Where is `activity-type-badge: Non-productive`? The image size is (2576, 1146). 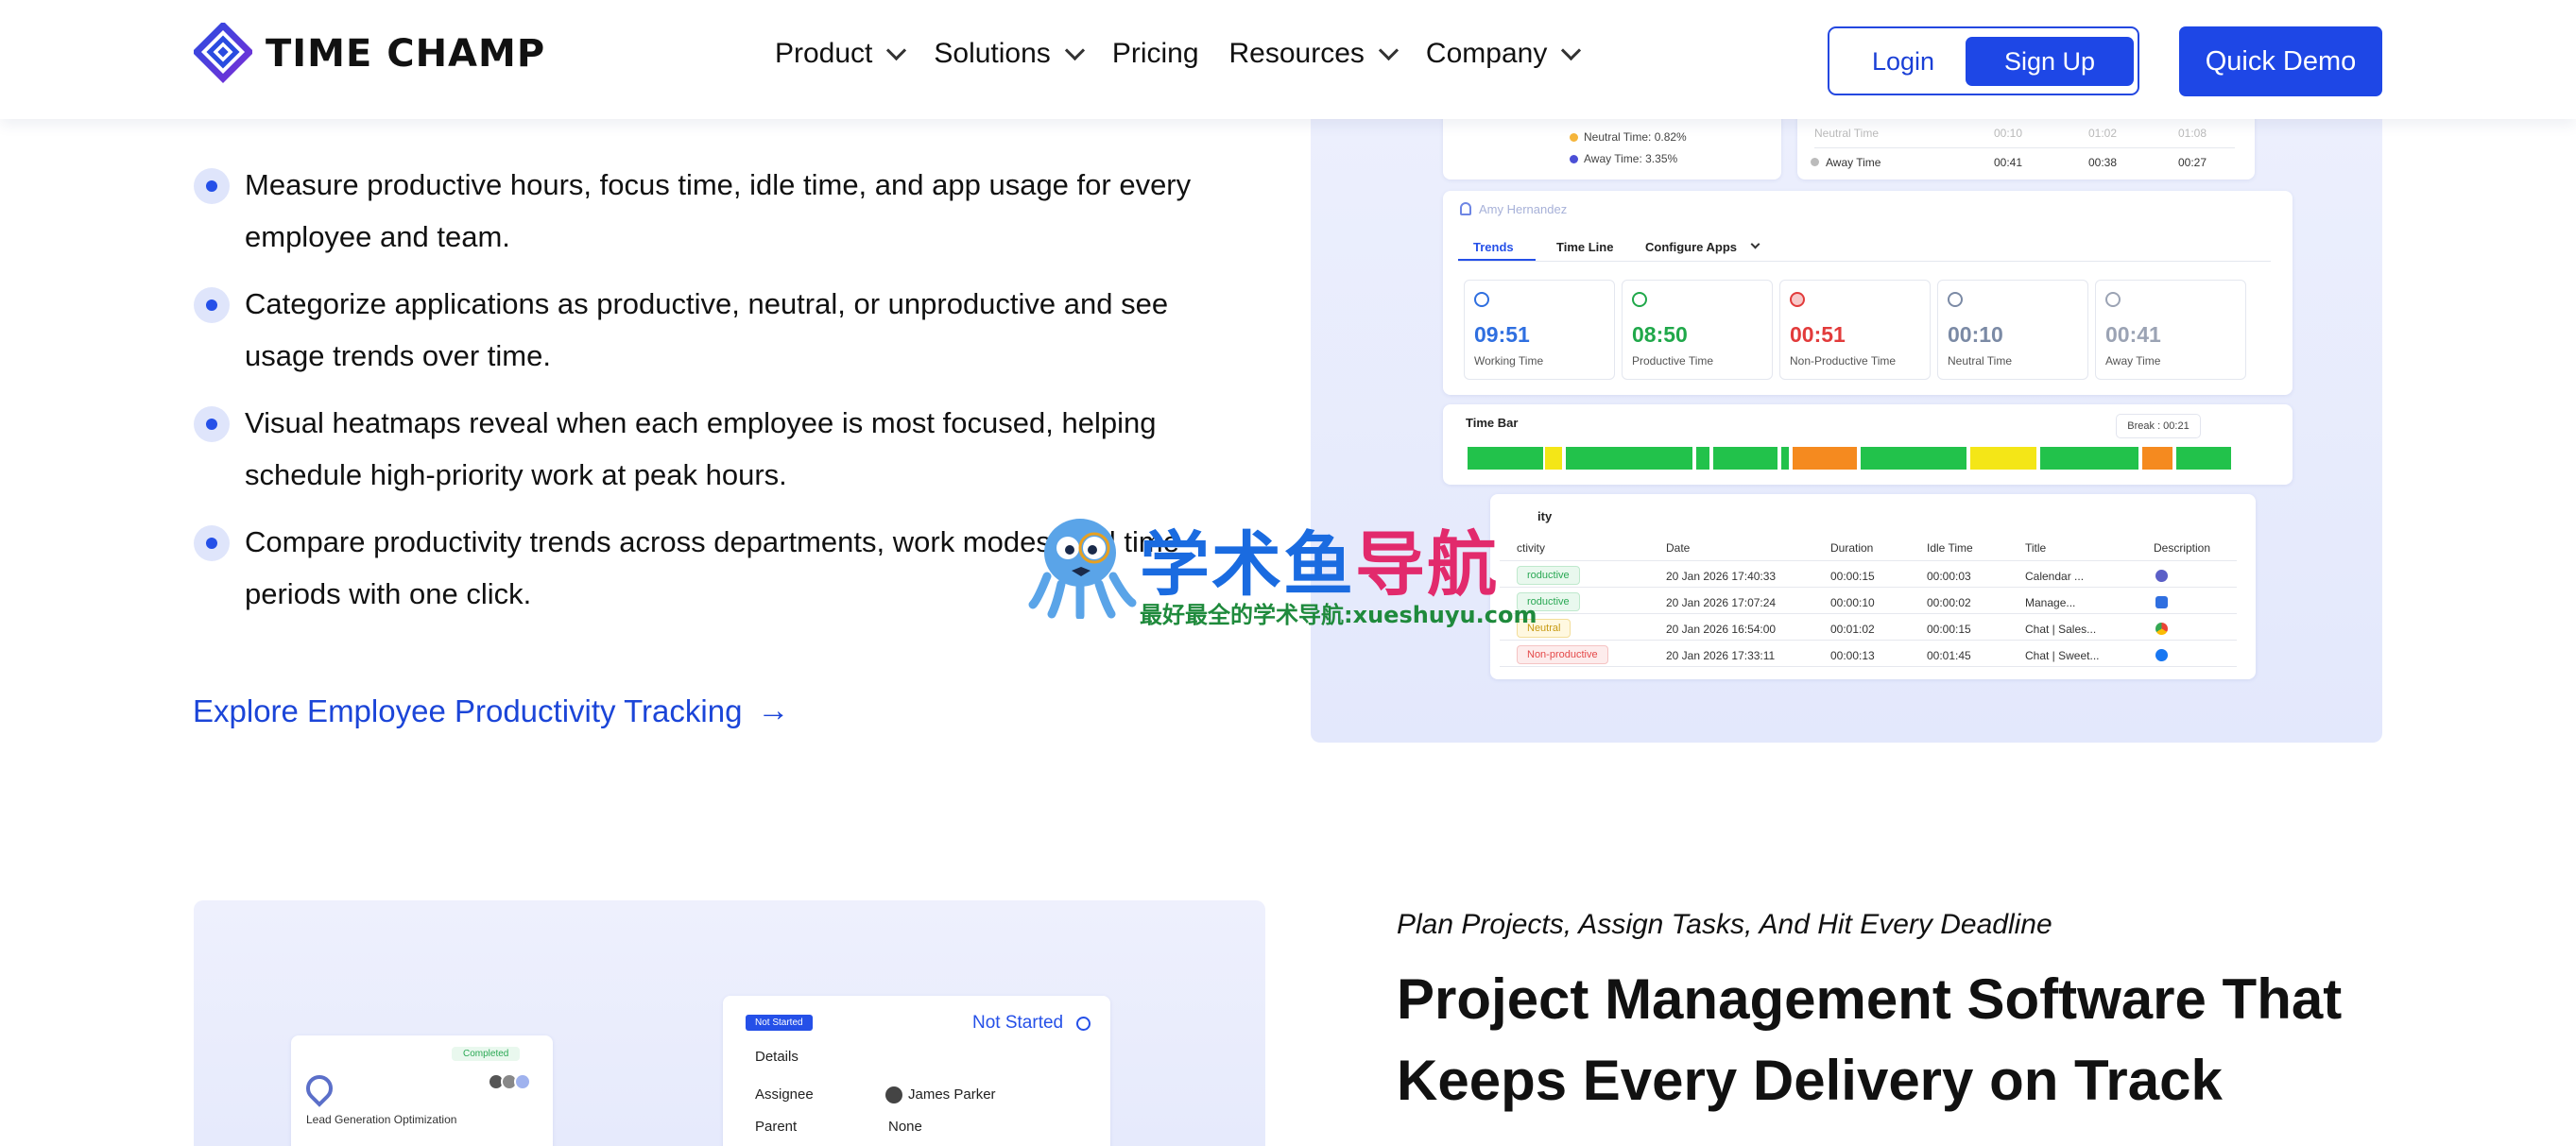
activity-type-badge: Non-productive is located at coordinates (1562, 654).